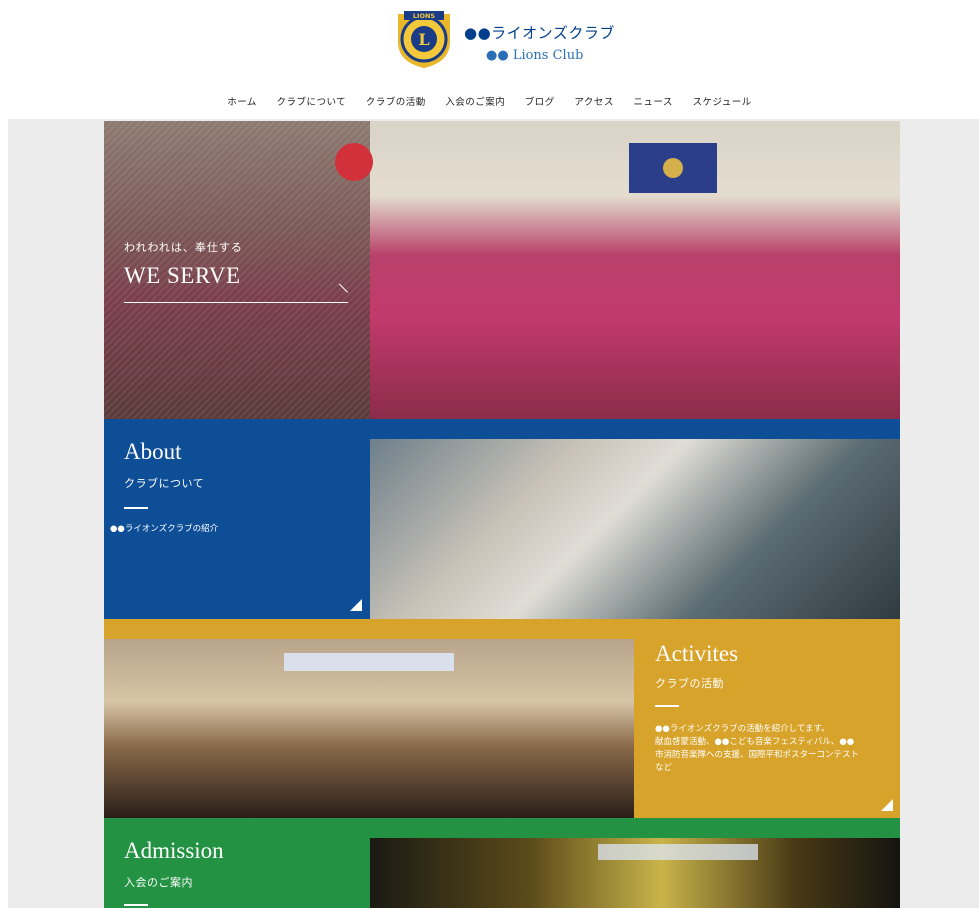  What do you see at coordinates (697, 653) in the screenshot?
I see `activities-title: Activites` at bounding box center [697, 653].